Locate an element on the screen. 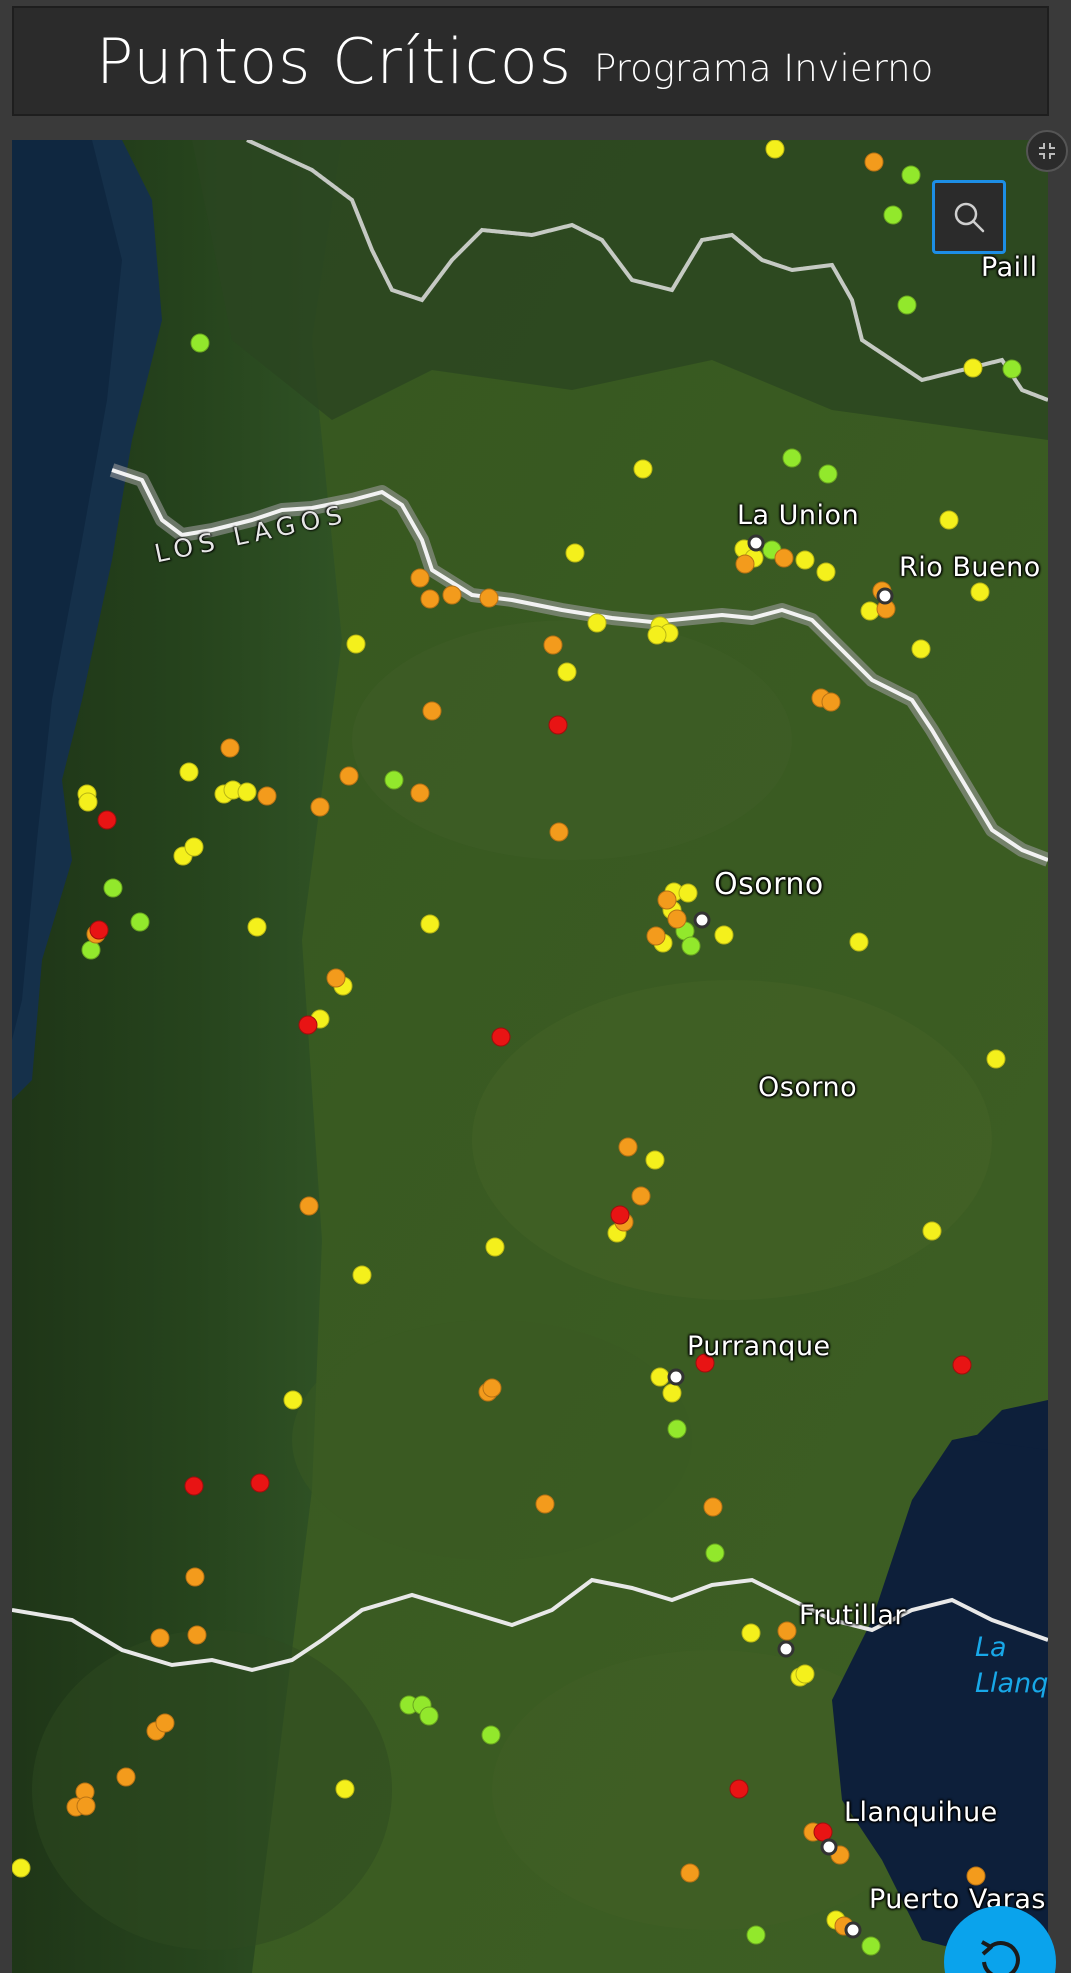 Image resolution: width=1071 pixels, height=1973 pixels. search-icon is located at coordinates (969, 217).